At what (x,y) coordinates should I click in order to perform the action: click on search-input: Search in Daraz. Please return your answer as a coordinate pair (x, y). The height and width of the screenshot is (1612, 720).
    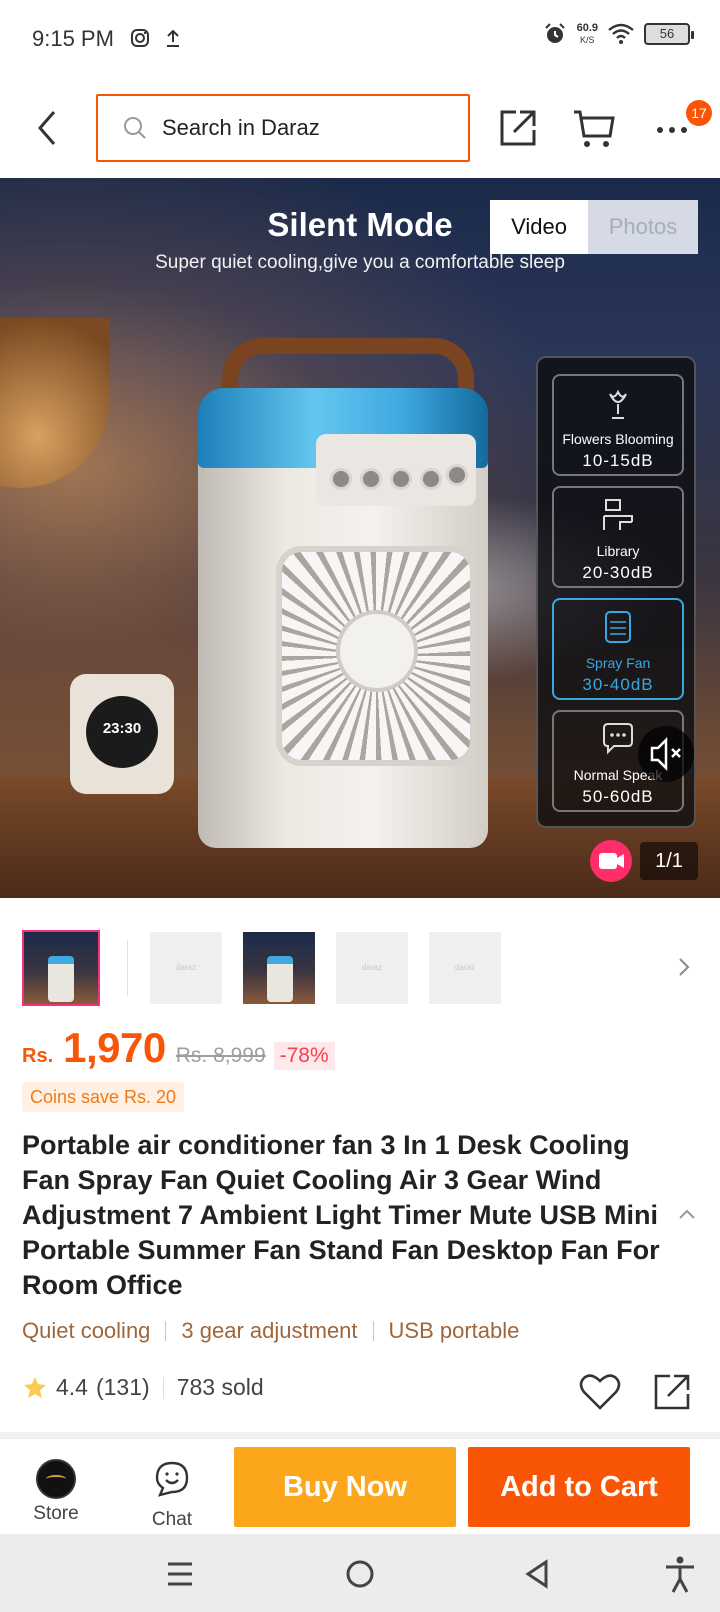
    Looking at the image, I should click on (283, 128).